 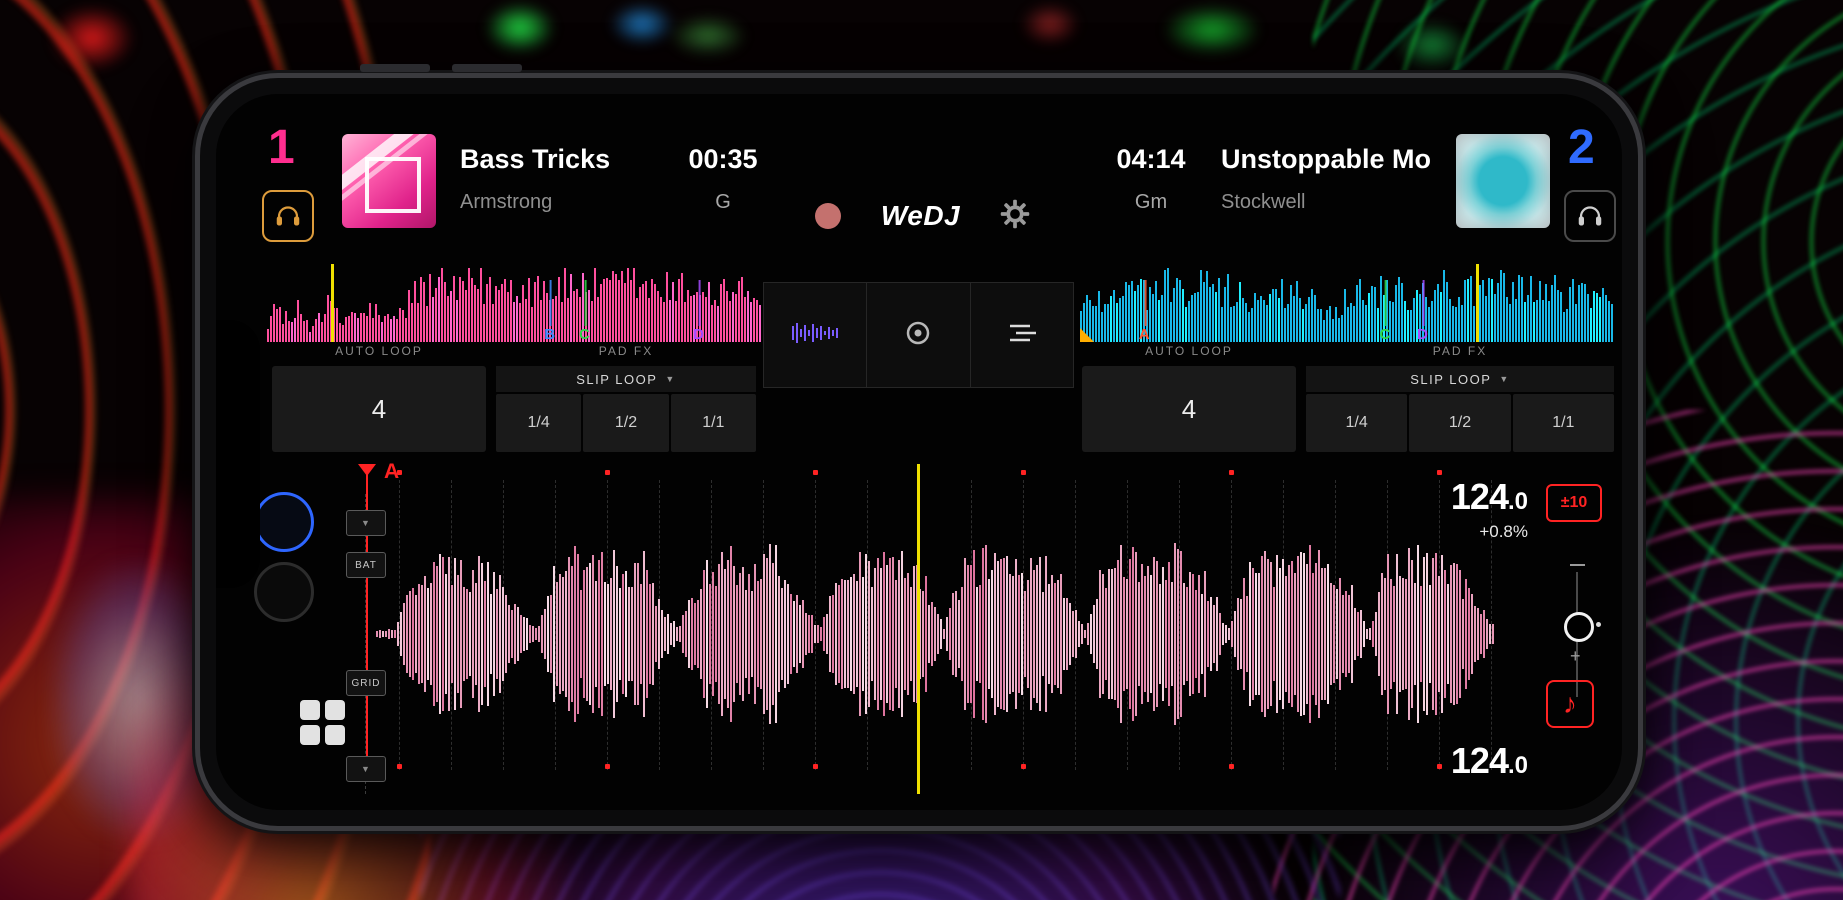 What do you see at coordinates (1231, 766) in the screenshot?
I see `beat-marker-dot` at bounding box center [1231, 766].